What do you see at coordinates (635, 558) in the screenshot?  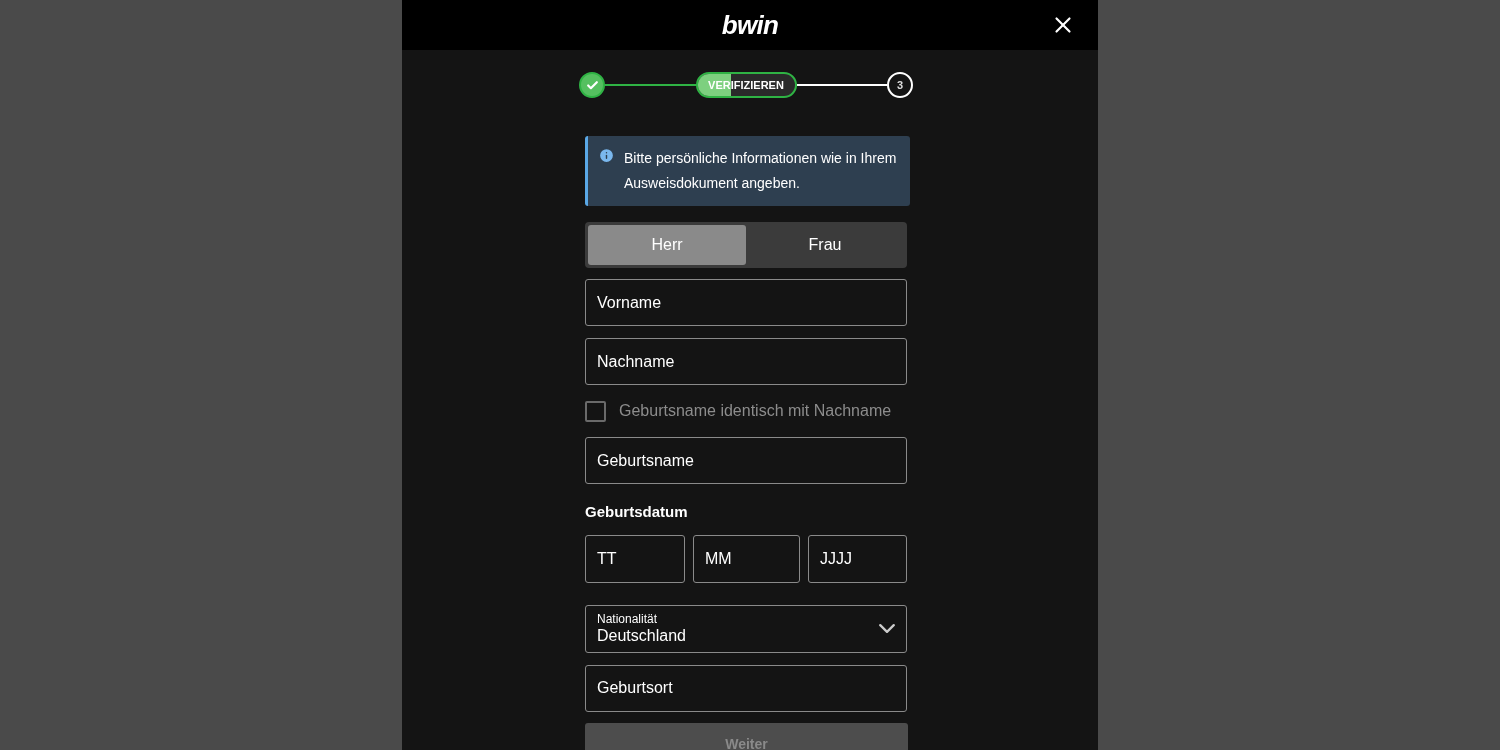 I see `date-field: TT` at bounding box center [635, 558].